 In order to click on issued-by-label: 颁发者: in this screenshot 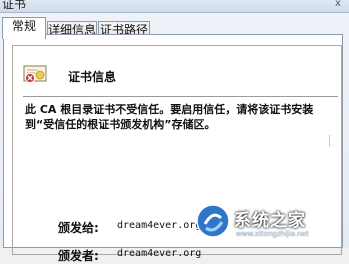, I will do `click(78, 256)`.